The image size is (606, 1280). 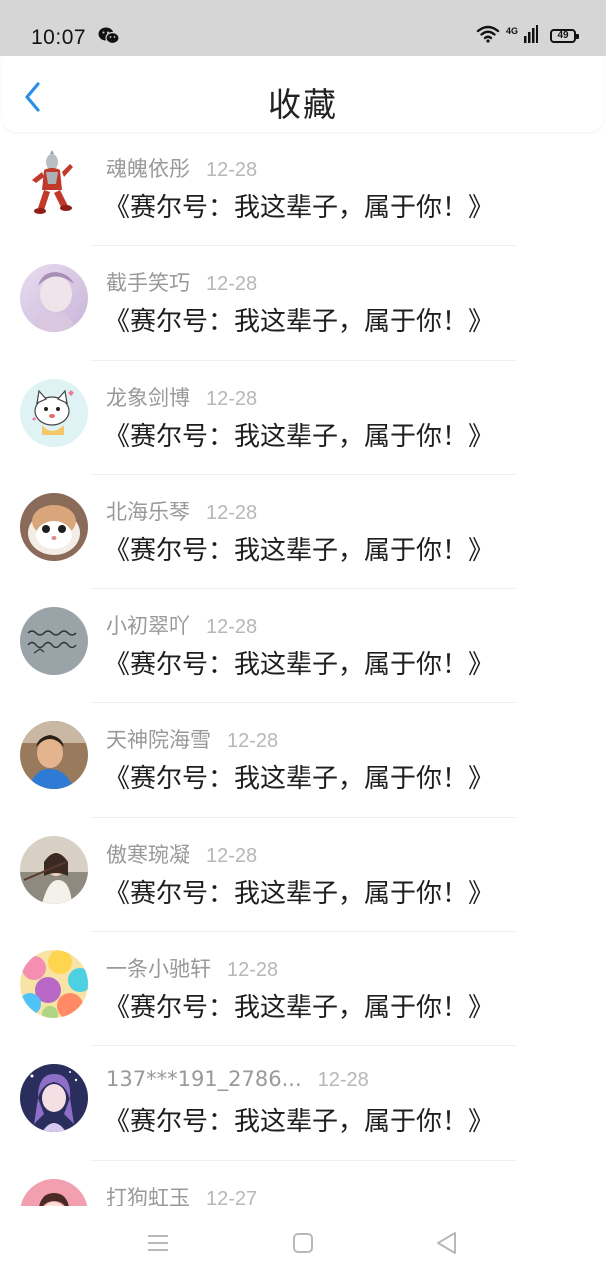 I want to click on list-item: 北海乐琴 12-28 《赛尔号：我这辈子，属于你！》, so click(x=303, y=532).